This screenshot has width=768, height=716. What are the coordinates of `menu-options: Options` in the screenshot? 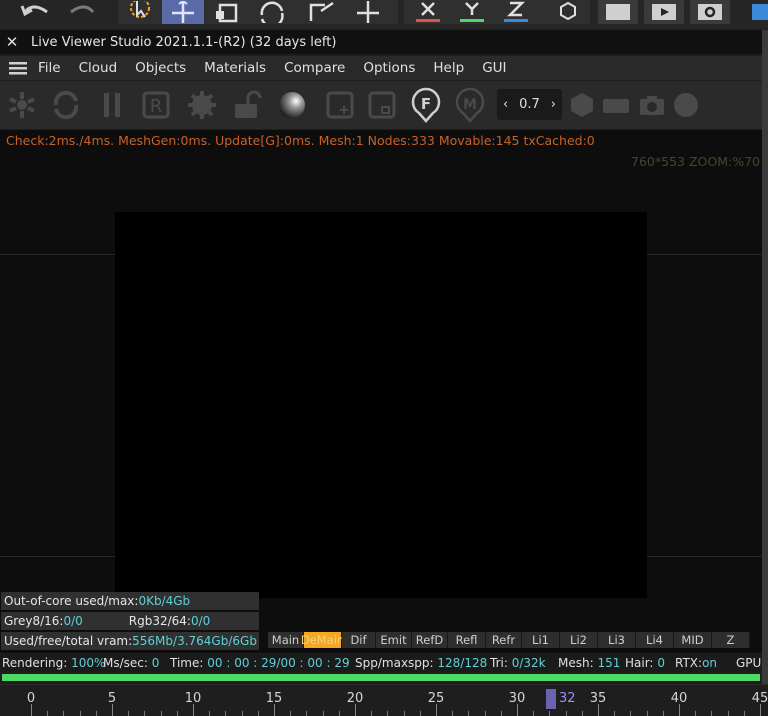 It's located at (389, 68).